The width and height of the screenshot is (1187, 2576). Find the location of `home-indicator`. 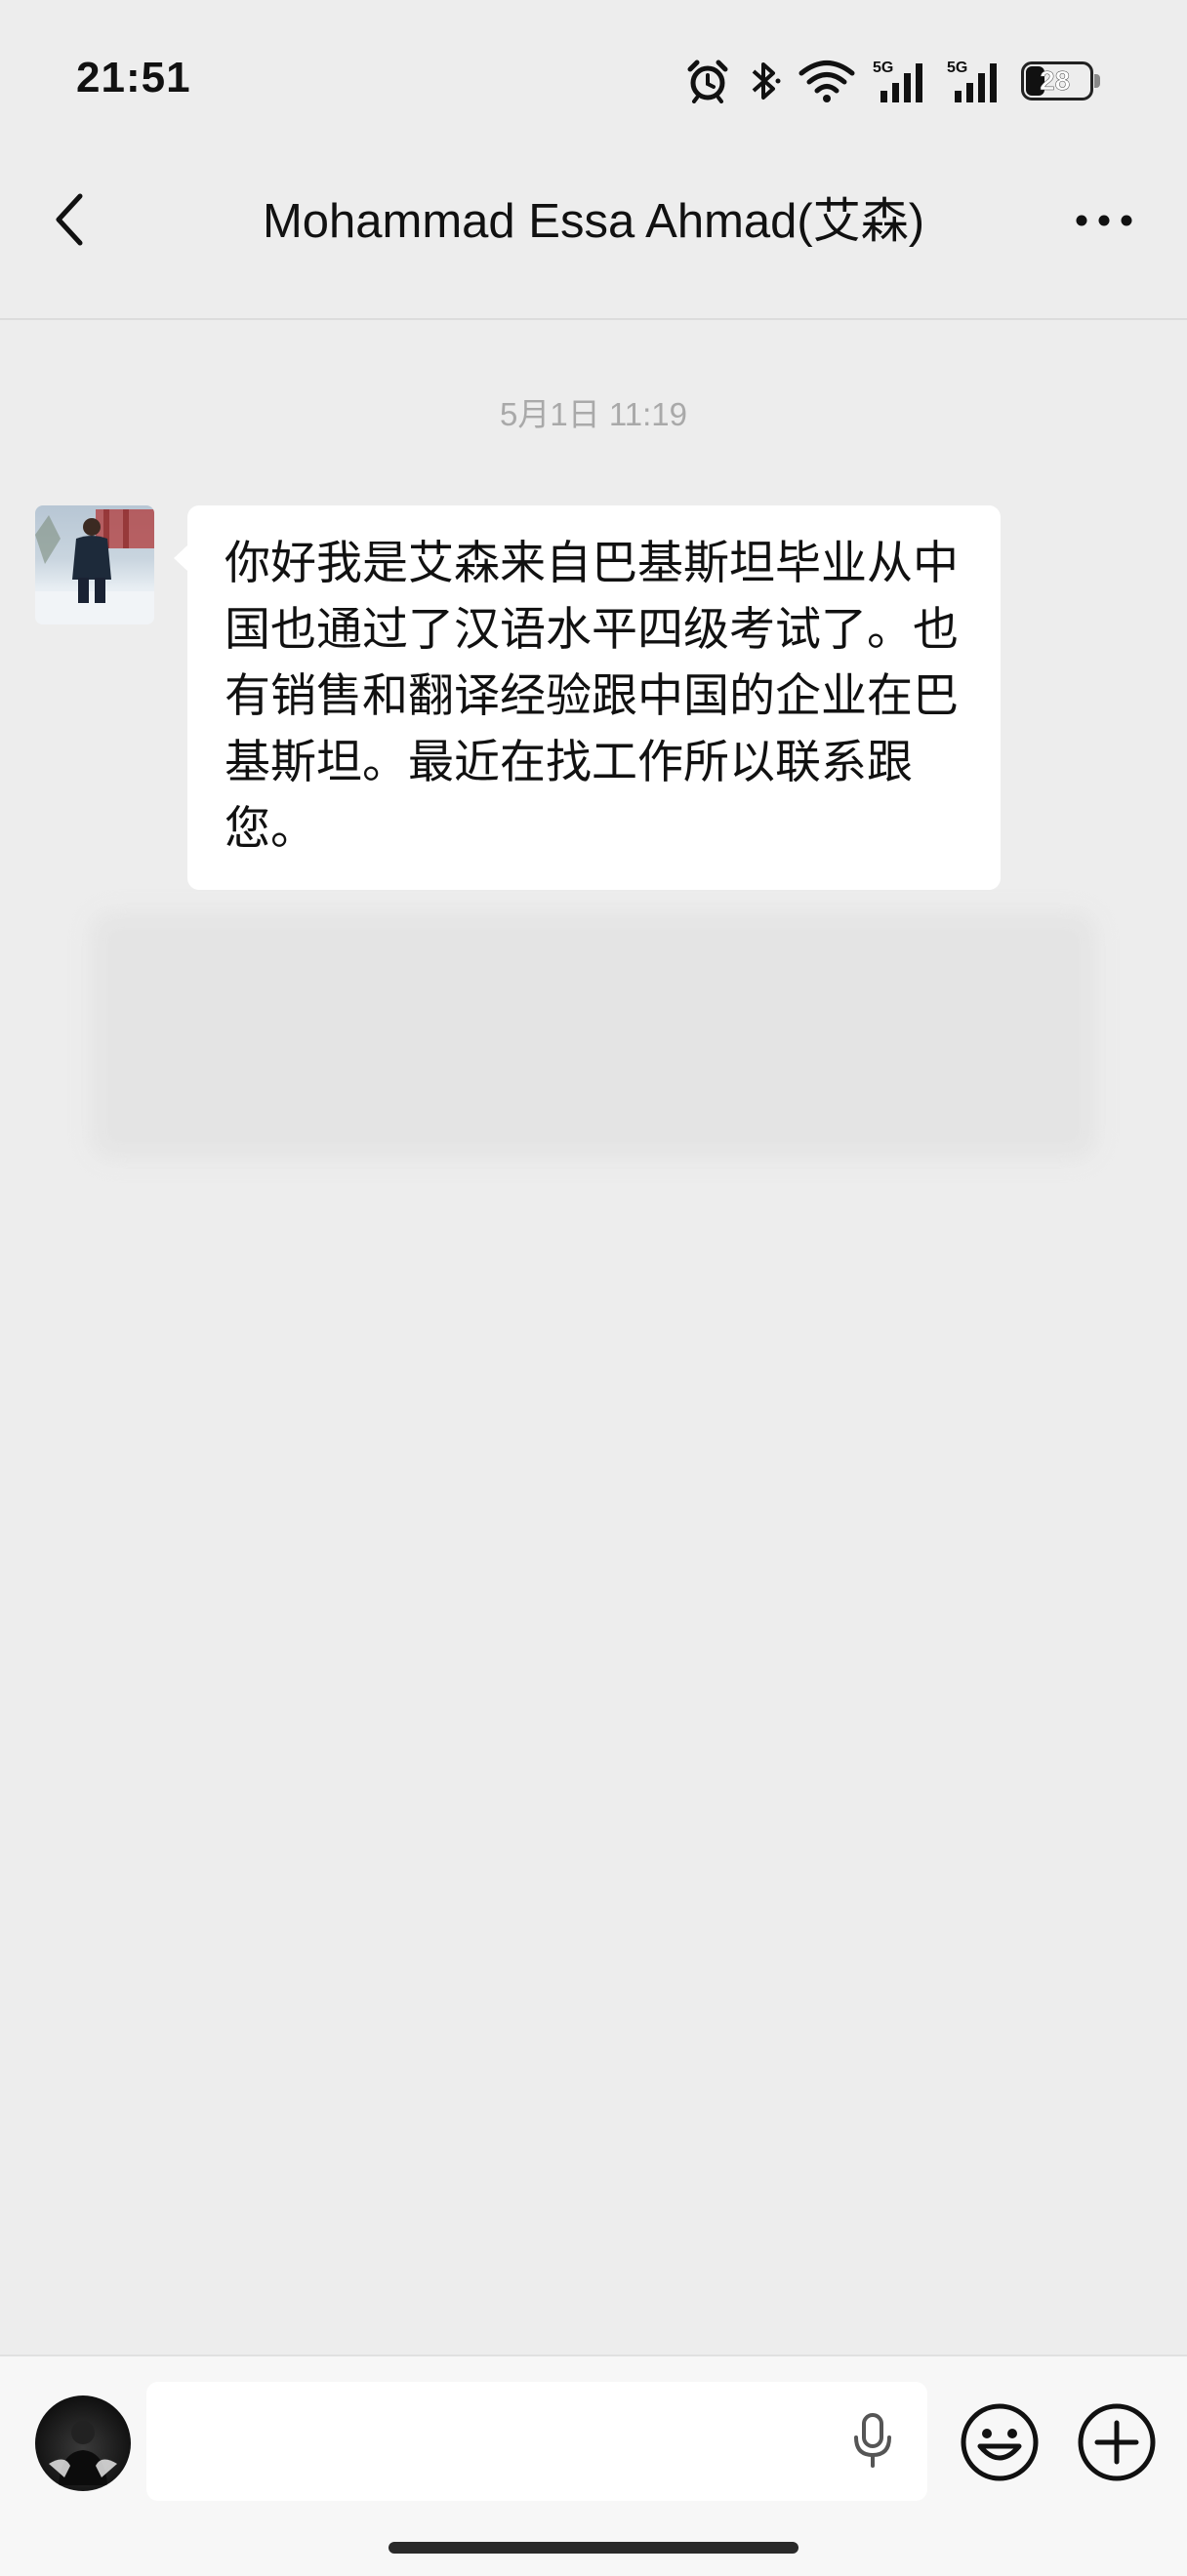

home-indicator is located at coordinates (593, 2548).